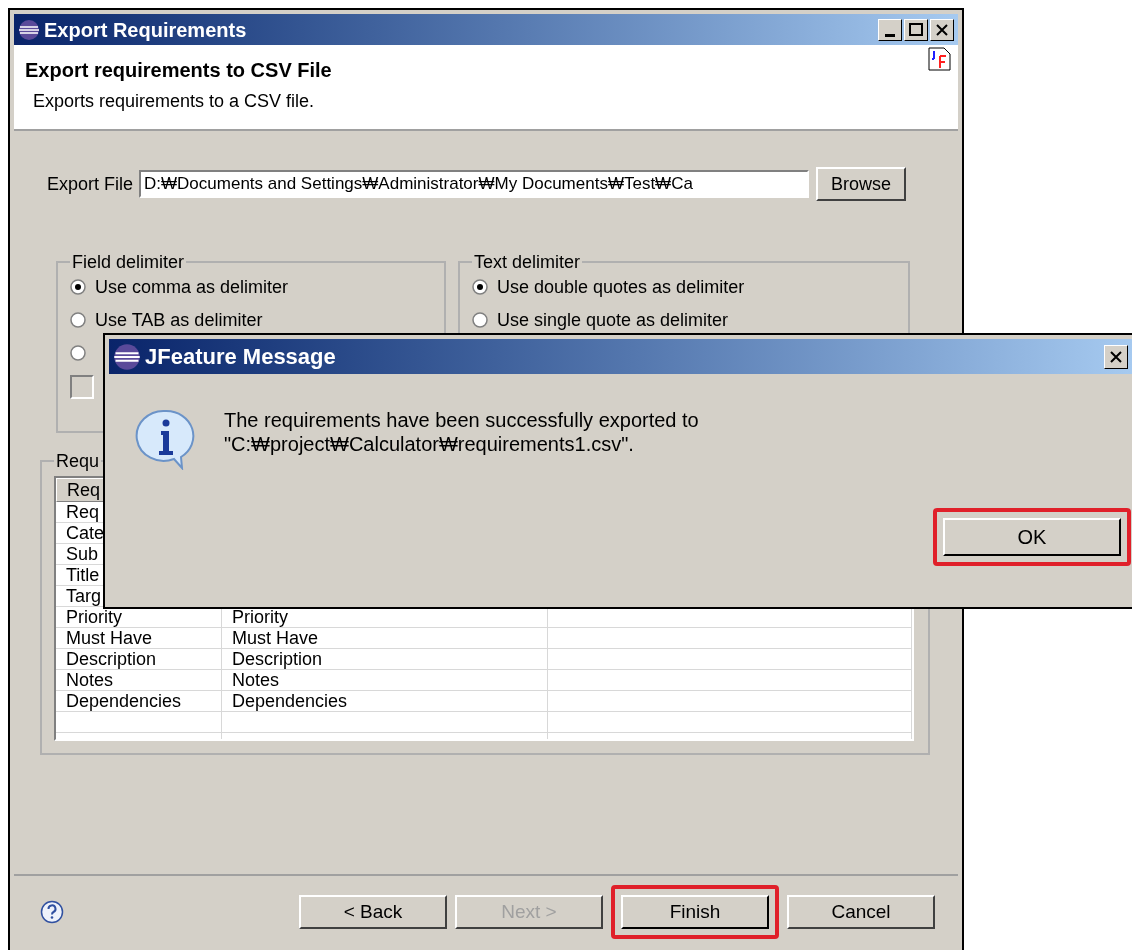 This screenshot has width=1132, height=950. What do you see at coordinates (85, 533) in the screenshot?
I see `table-cell: Cate` at bounding box center [85, 533].